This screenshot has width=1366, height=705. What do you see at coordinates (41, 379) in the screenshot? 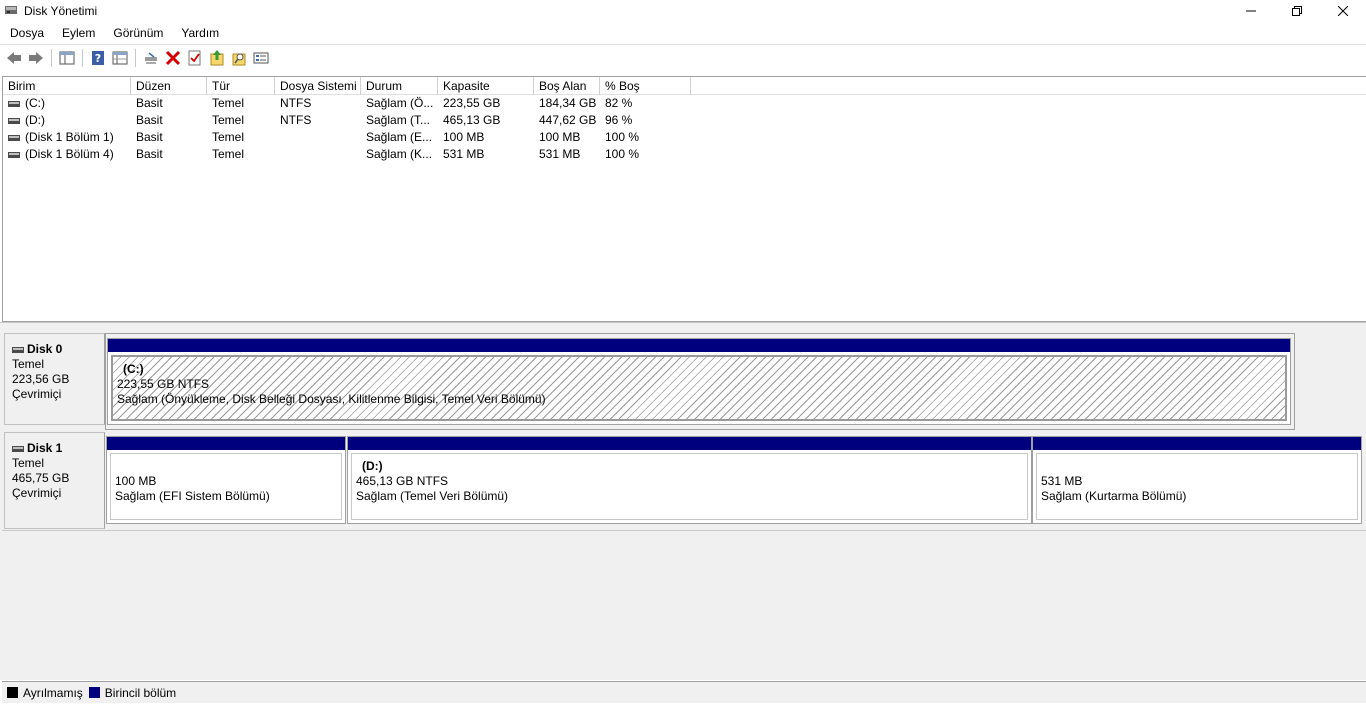
I see `disk-size: 223,56 GB` at bounding box center [41, 379].